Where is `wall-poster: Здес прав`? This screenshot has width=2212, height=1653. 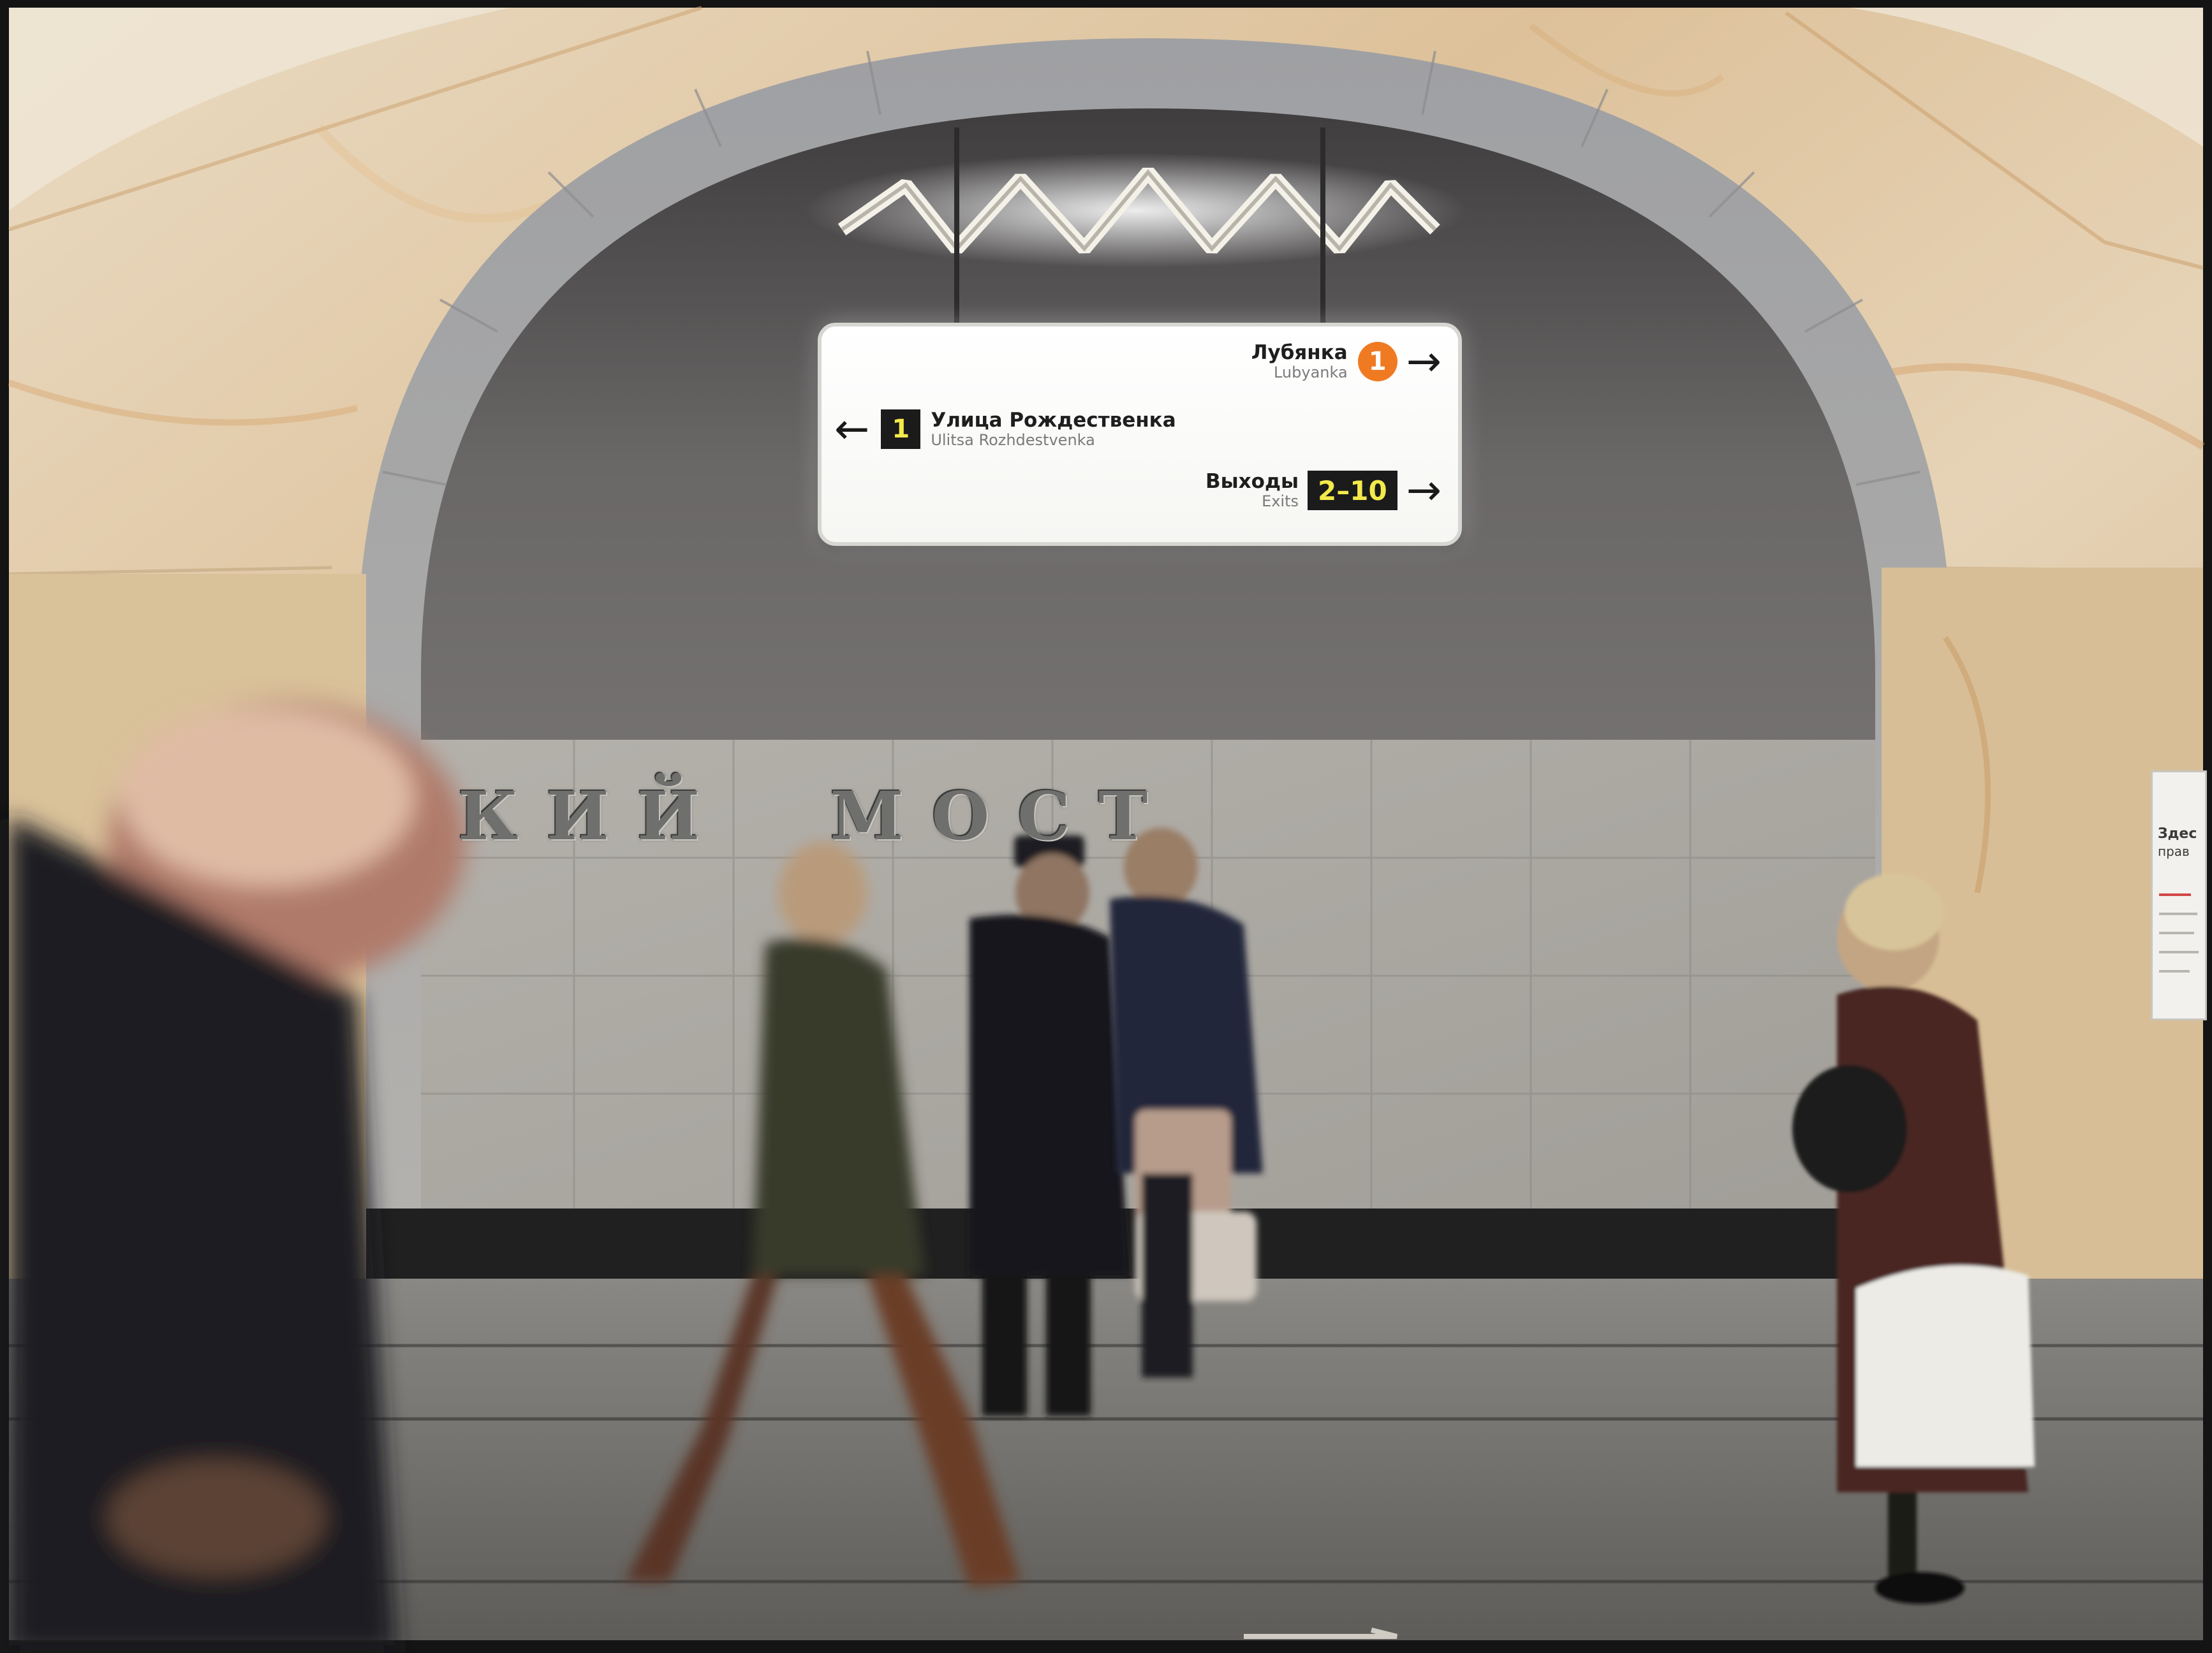
wall-poster: Здес прав is located at coordinates (2179, 895).